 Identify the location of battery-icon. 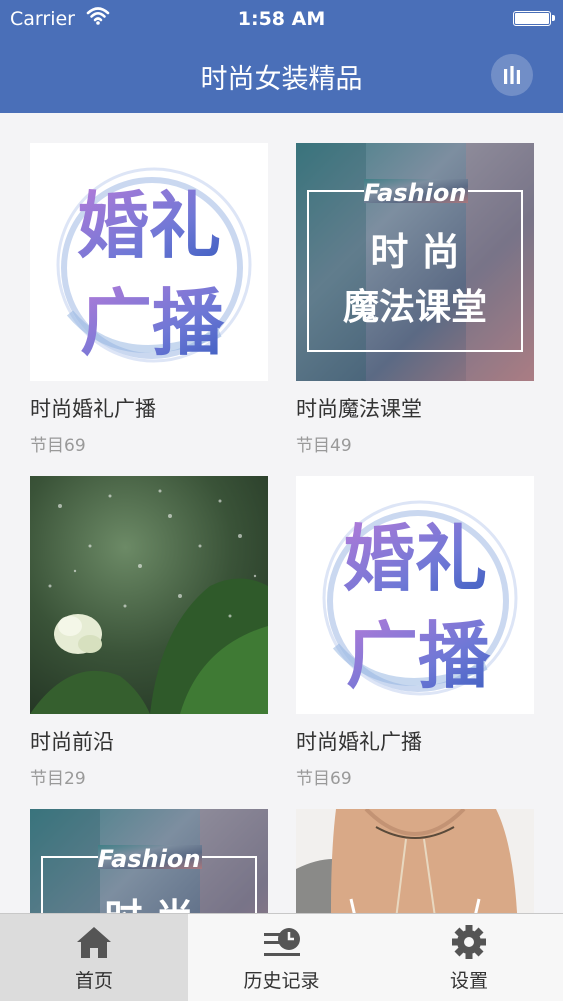
(534, 18).